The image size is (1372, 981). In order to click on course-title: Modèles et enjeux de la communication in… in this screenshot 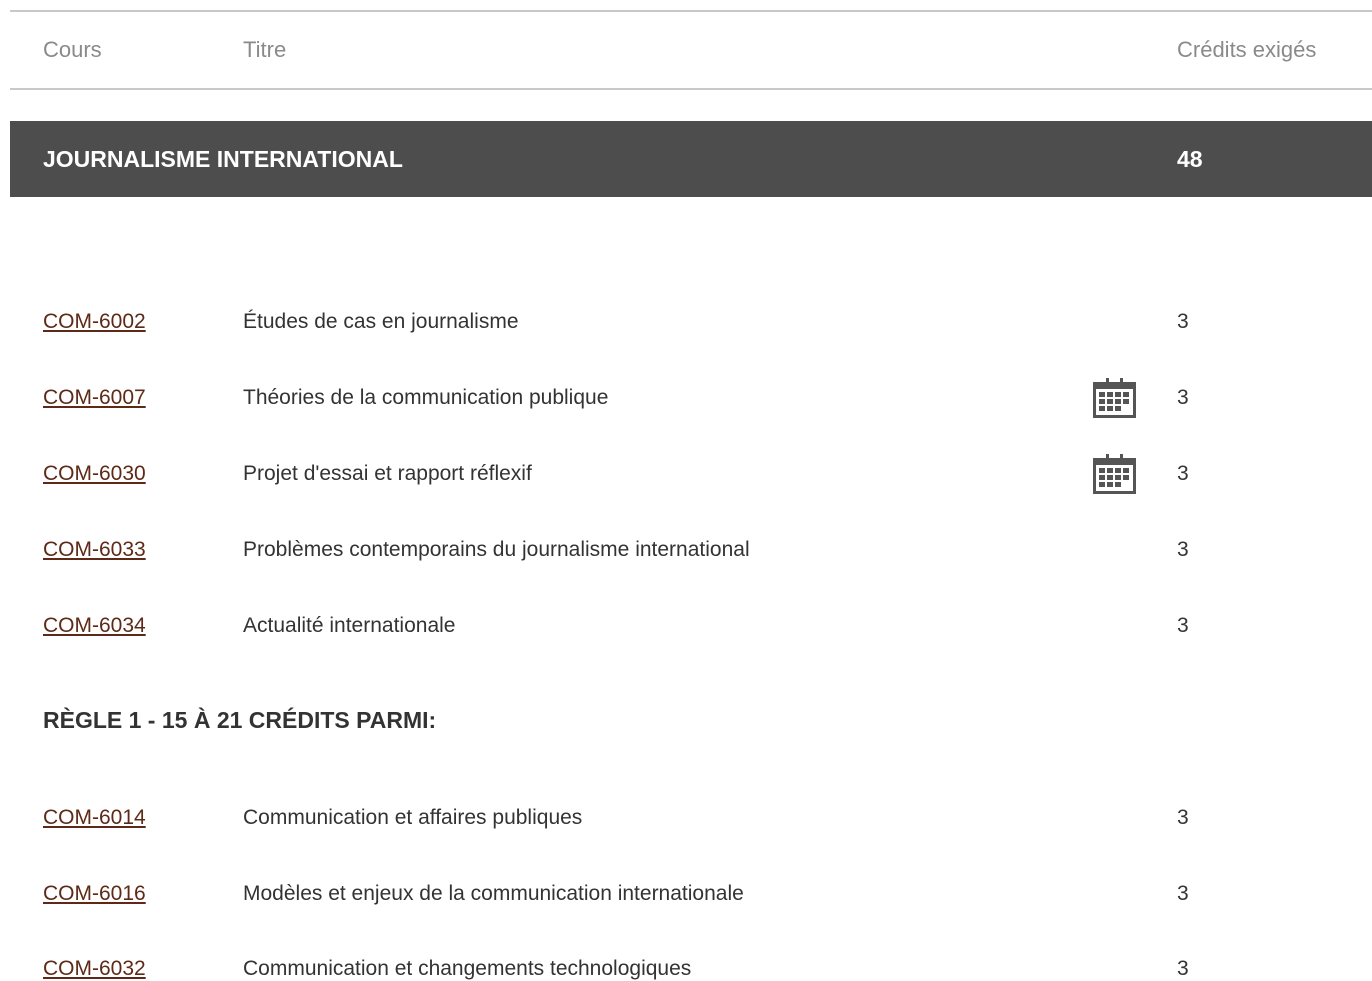, I will do `click(493, 893)`.